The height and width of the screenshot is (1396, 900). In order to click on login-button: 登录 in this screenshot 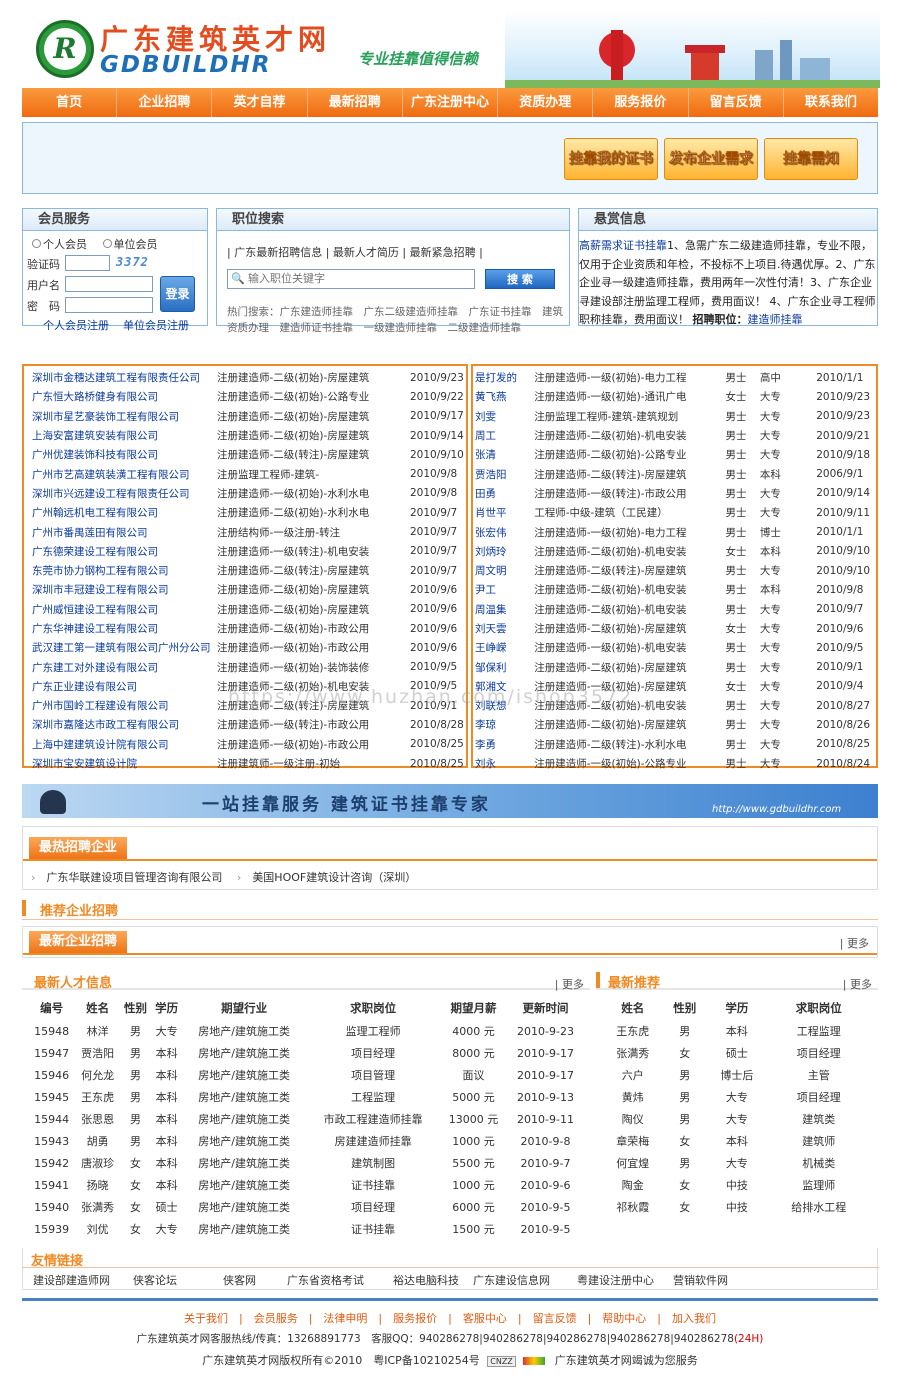, I will do `click(177, 294)`.